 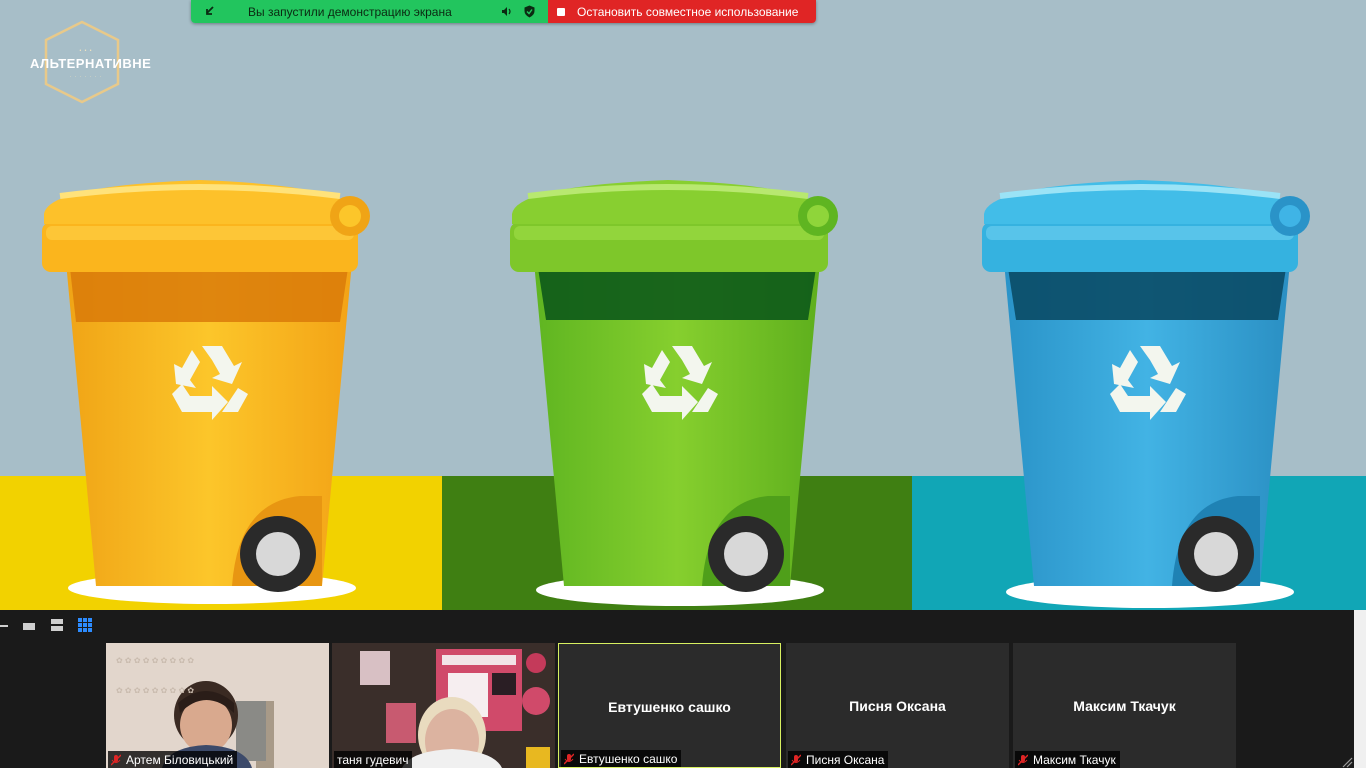 What do you see at coordinates (350, 12) in the screenshot?
I see `sharing-status-text: Вы запустили демонстрацию экрана` at bounding box center [350, 12].